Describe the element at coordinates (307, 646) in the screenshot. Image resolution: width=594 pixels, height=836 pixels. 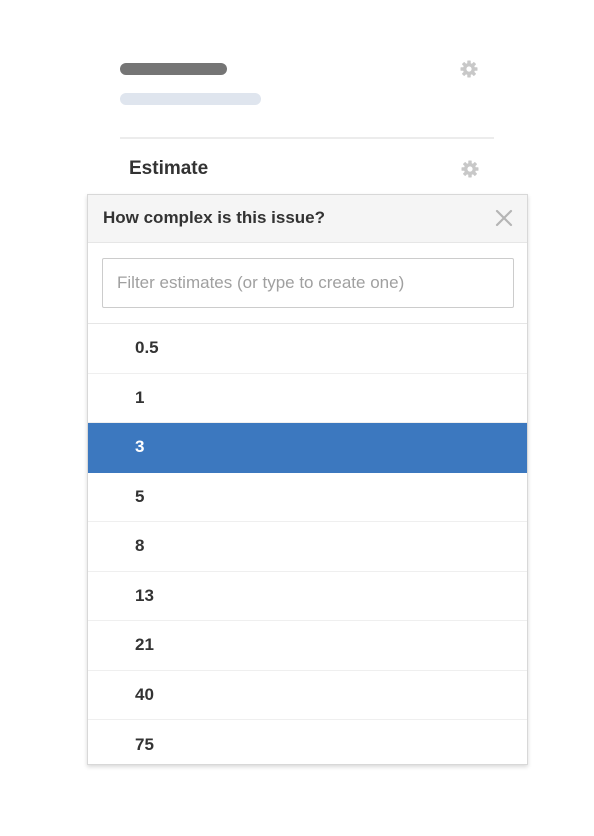
I see `estimate-option: 21` at that location.